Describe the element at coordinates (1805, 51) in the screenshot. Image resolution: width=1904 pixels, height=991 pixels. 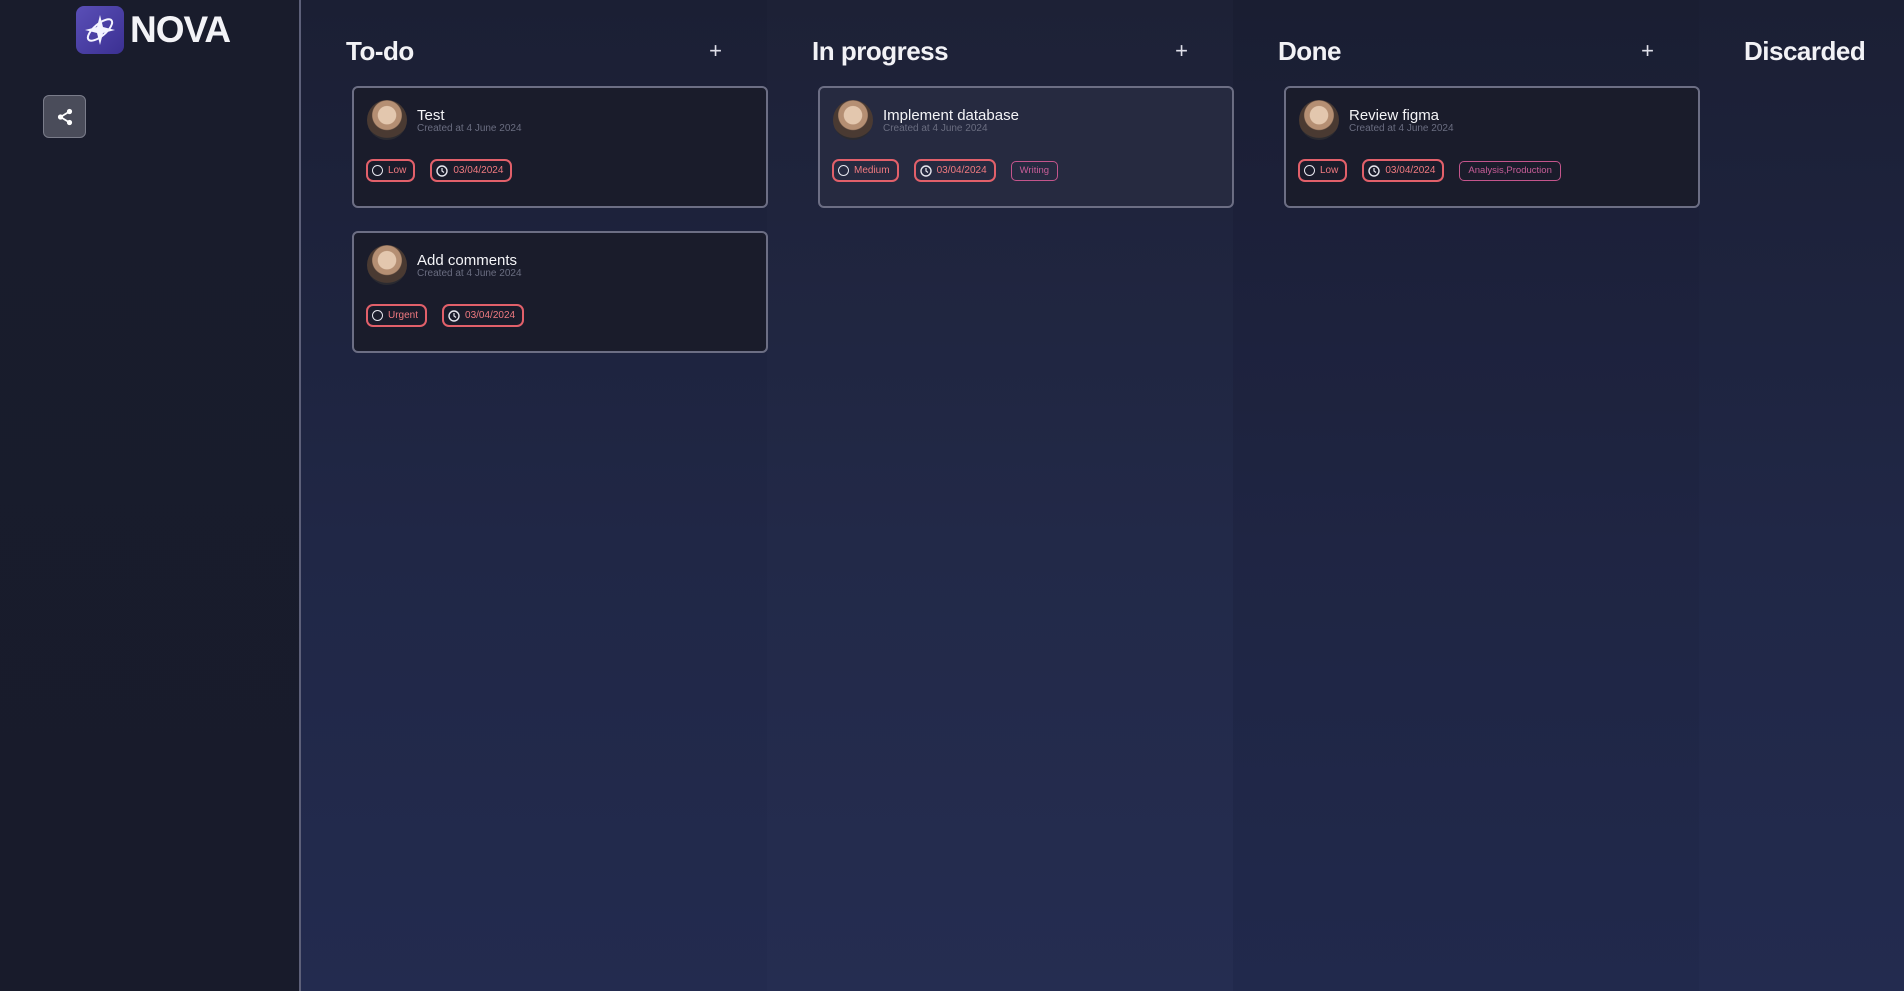
I see `column-title: Discarded` at that location.